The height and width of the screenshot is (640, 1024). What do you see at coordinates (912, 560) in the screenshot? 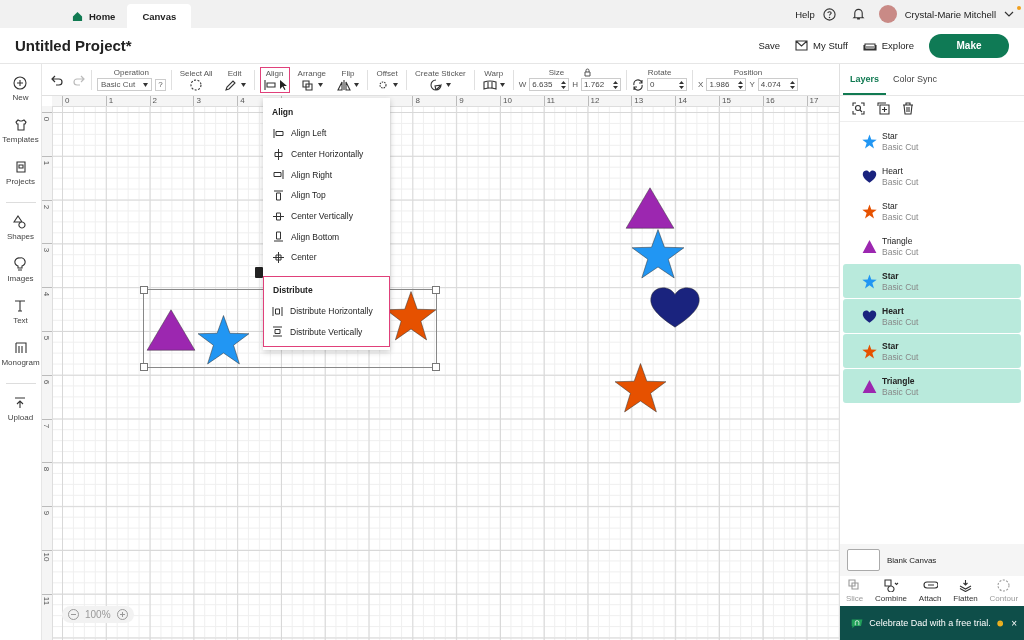
I see `blank-canvas-label: Blank Canvas` at bounding box center [912, 560].